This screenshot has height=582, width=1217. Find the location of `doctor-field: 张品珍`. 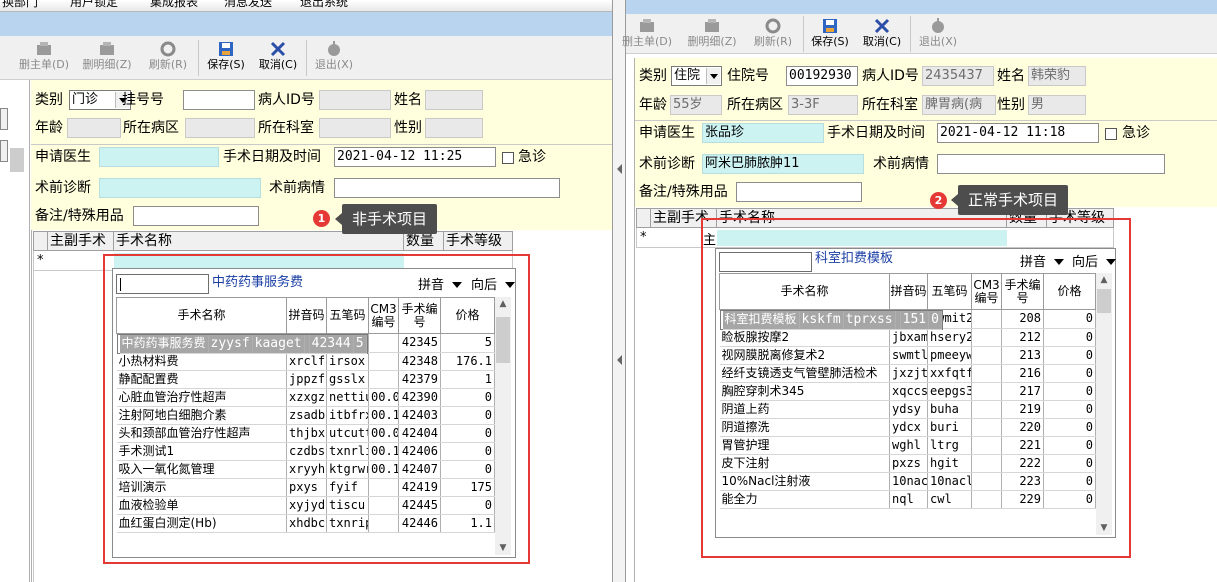

doctor-field: 张品珍 is located at coordinates (763, 133).